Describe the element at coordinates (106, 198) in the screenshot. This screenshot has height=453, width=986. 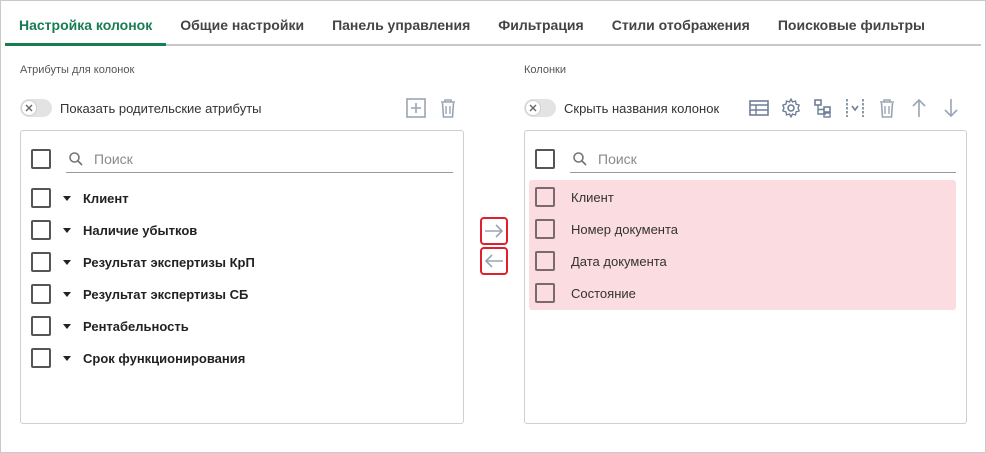
I see `attribute-label: Клиент` at that location.